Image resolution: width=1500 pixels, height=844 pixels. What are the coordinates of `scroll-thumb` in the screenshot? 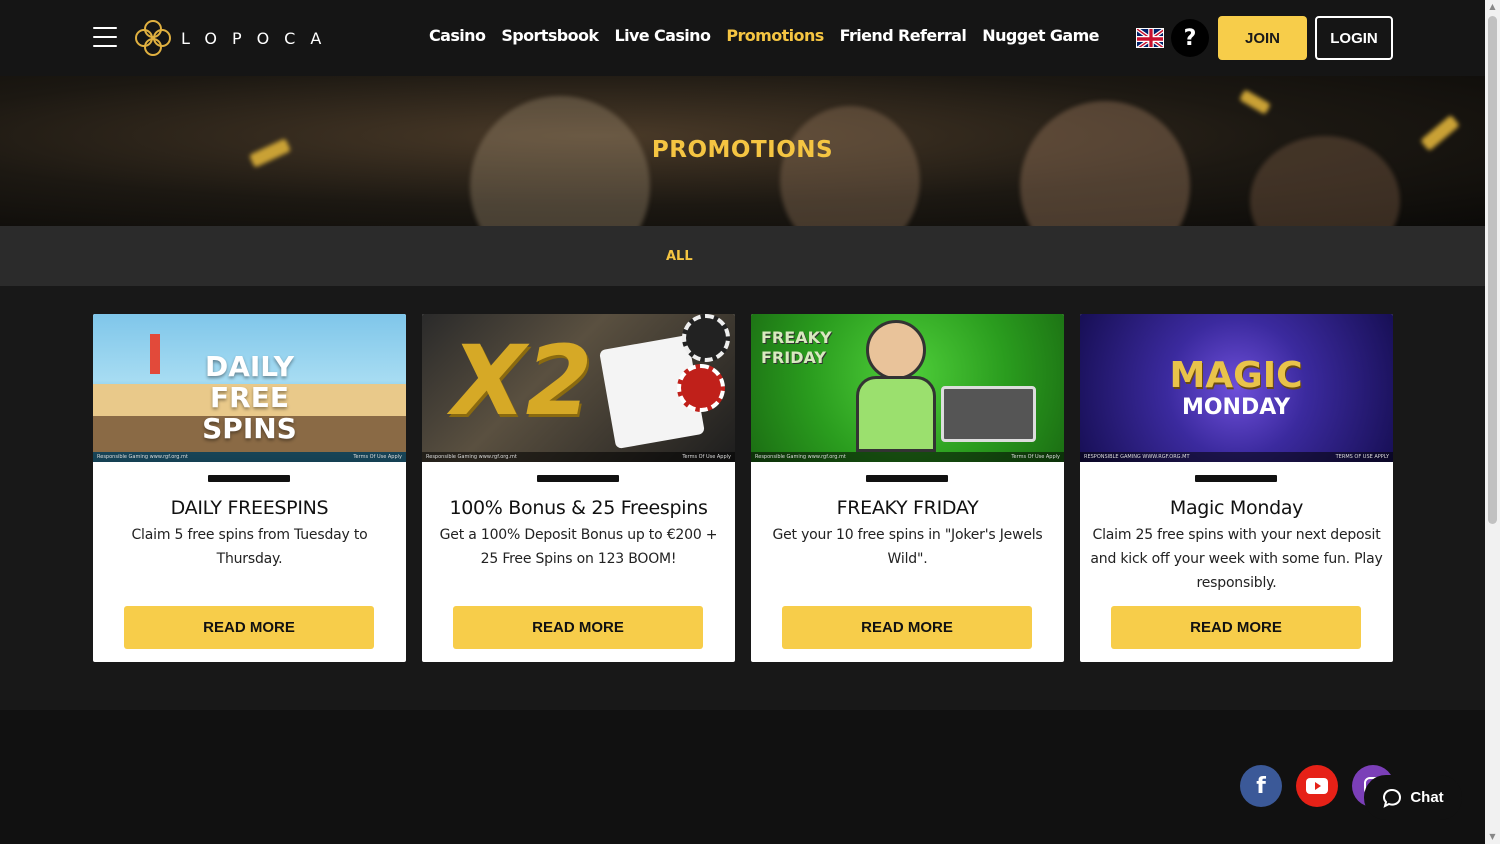 It's located at (1492, 270).